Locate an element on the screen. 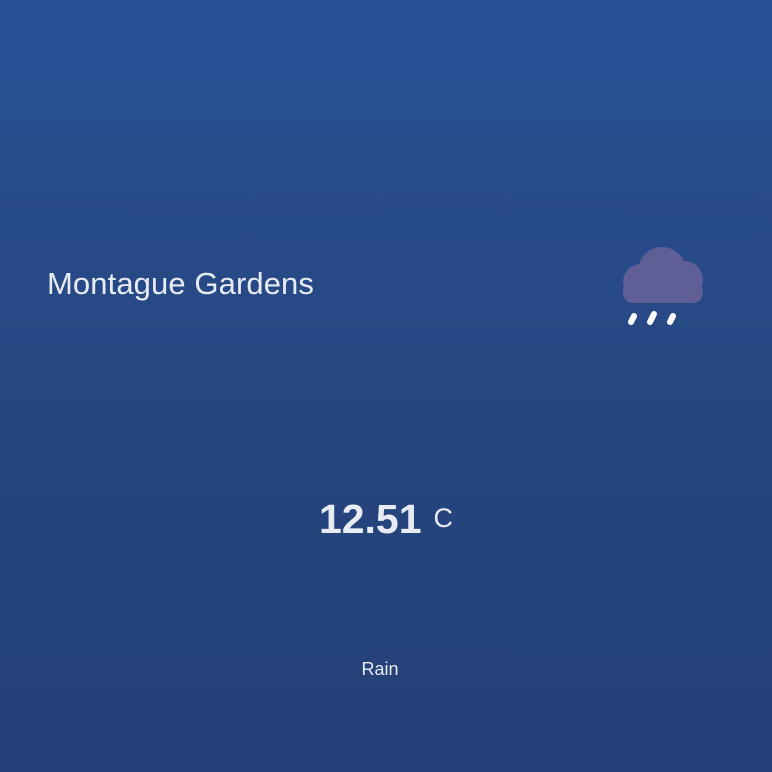 The image size is (772, 772). temperature-display: 12.51 C is located at coordinates (386, 519).